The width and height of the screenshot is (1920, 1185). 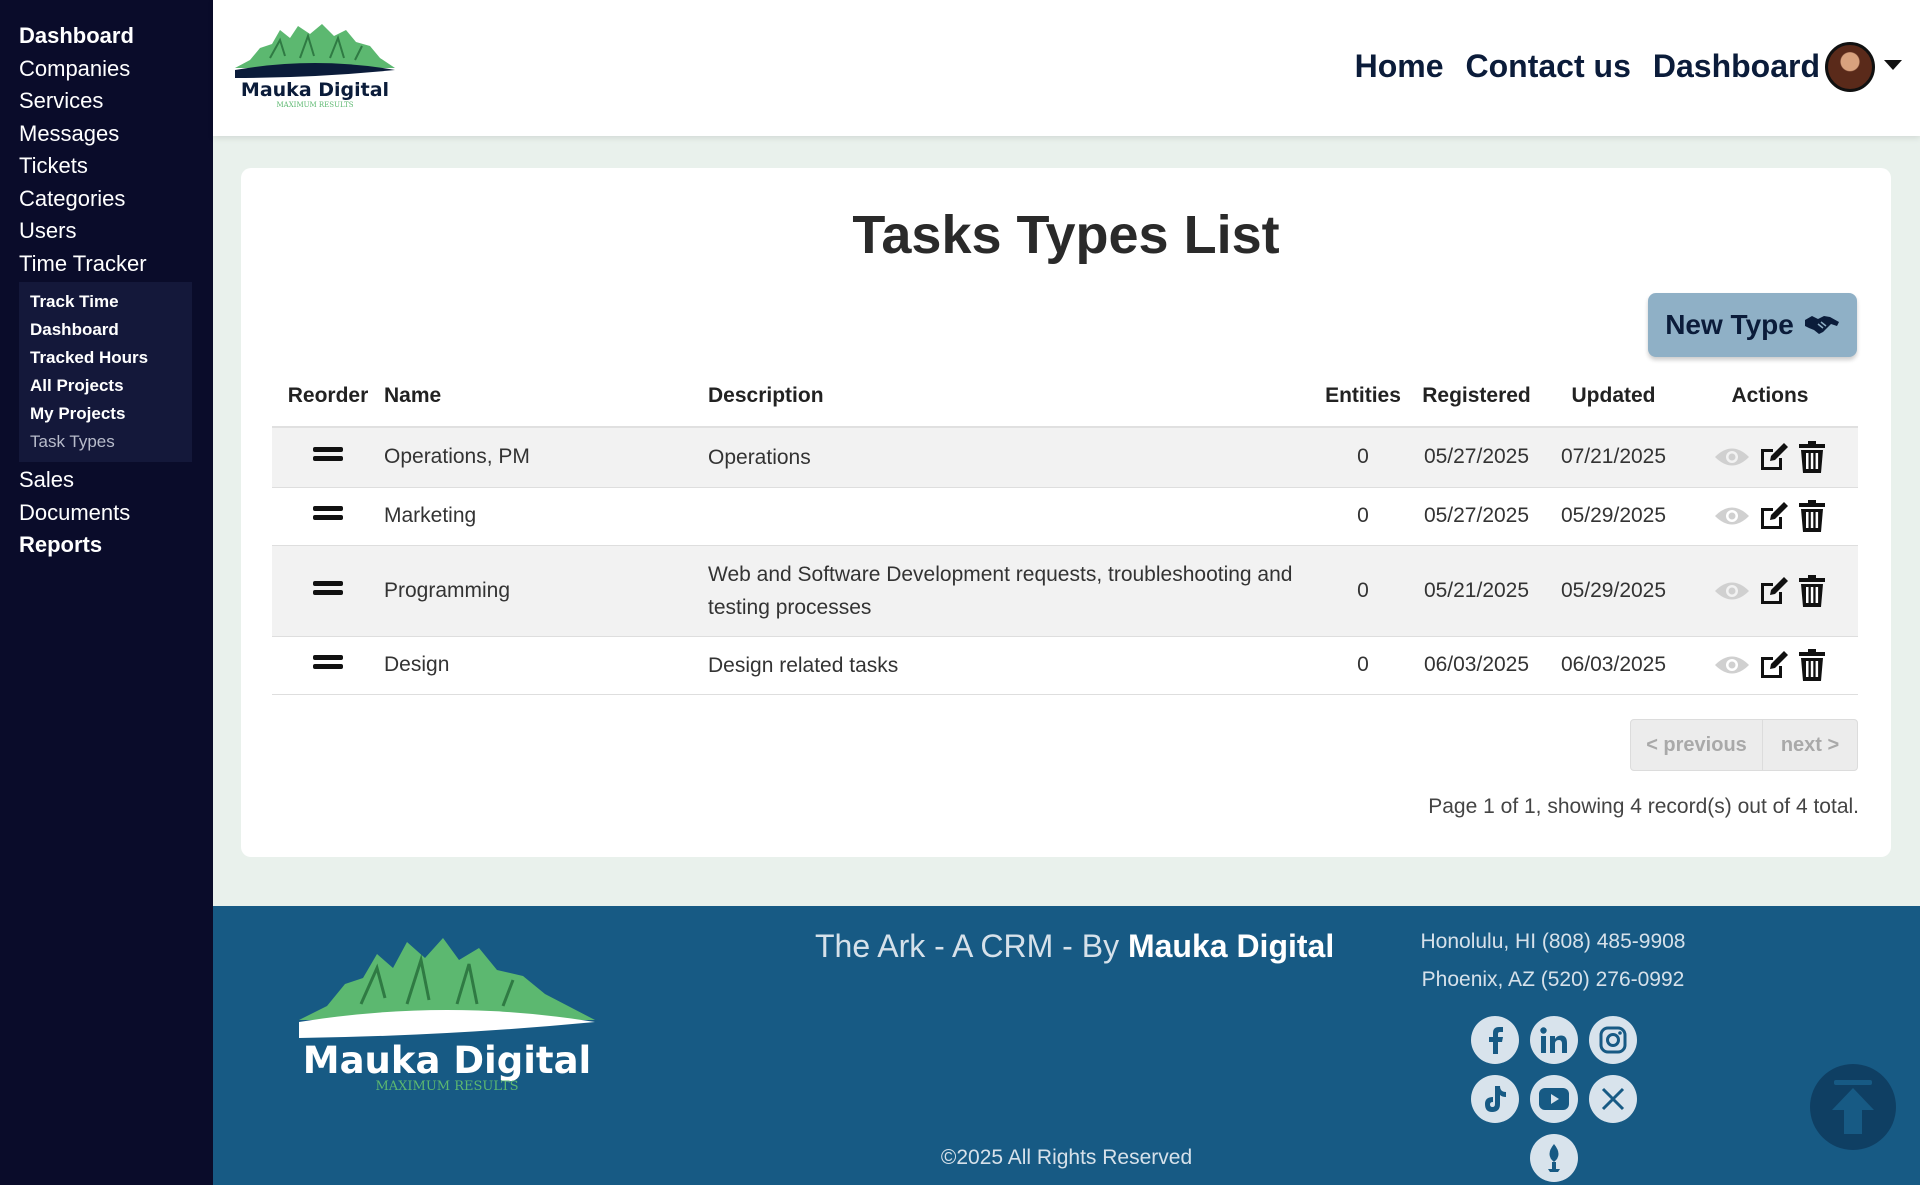 I want to click on youtube-icon, so click(x=1554, y=1099).